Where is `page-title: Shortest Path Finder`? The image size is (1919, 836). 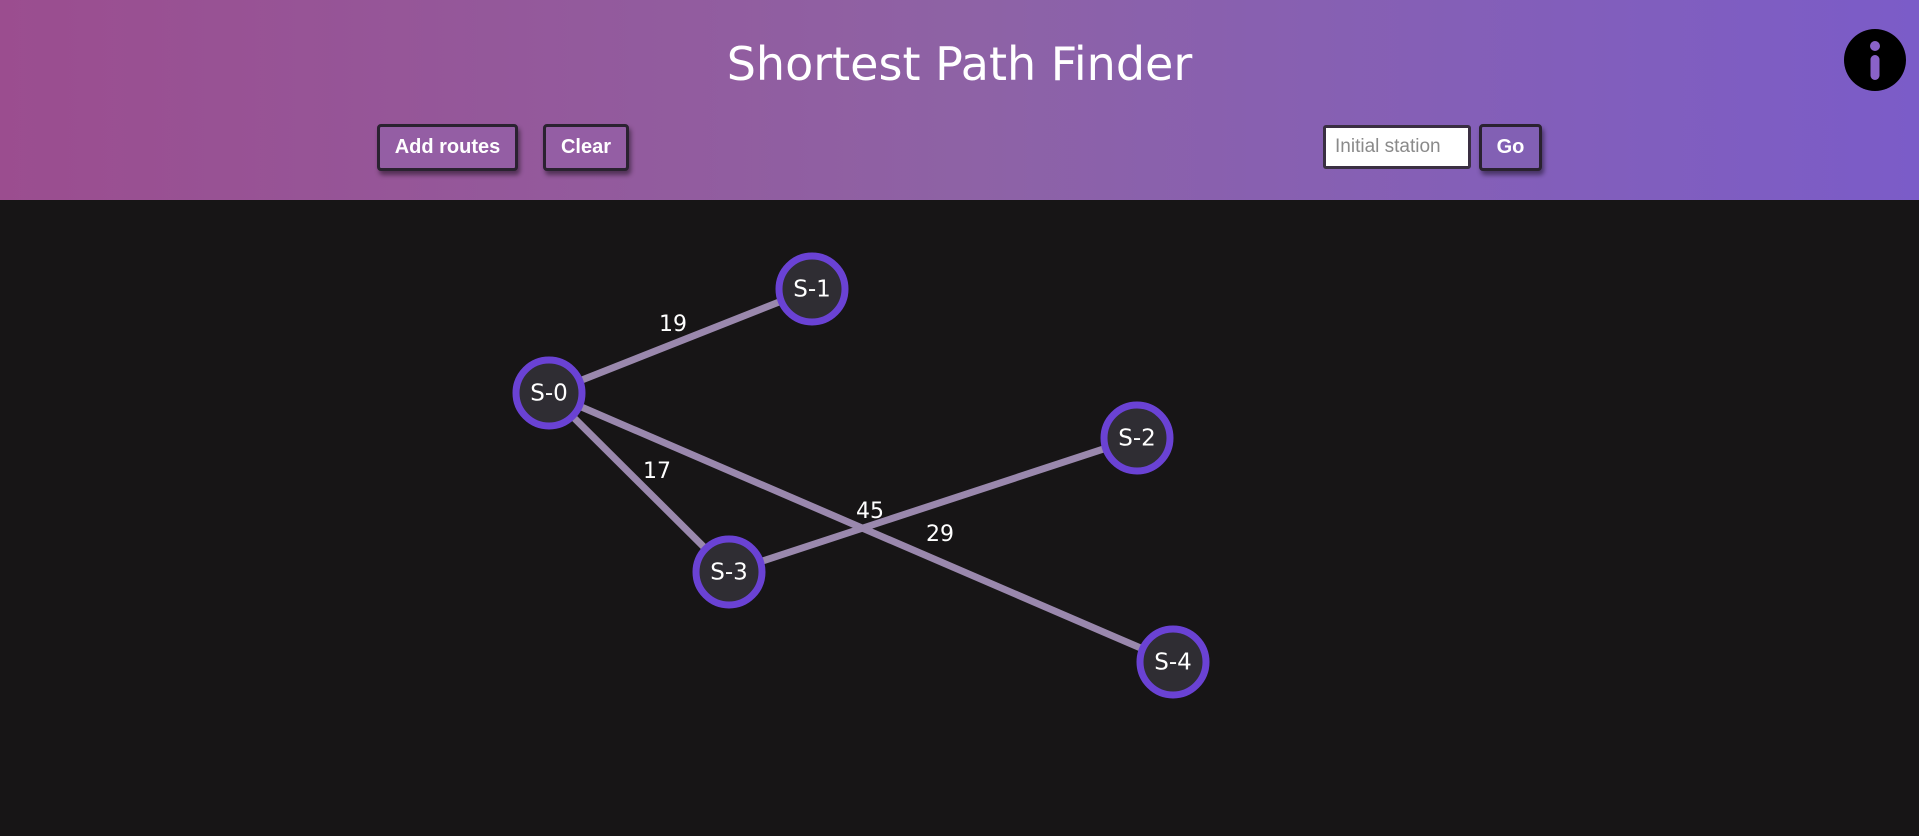 page-title: Shortest Path Finder is located at coordinates (959, 64).